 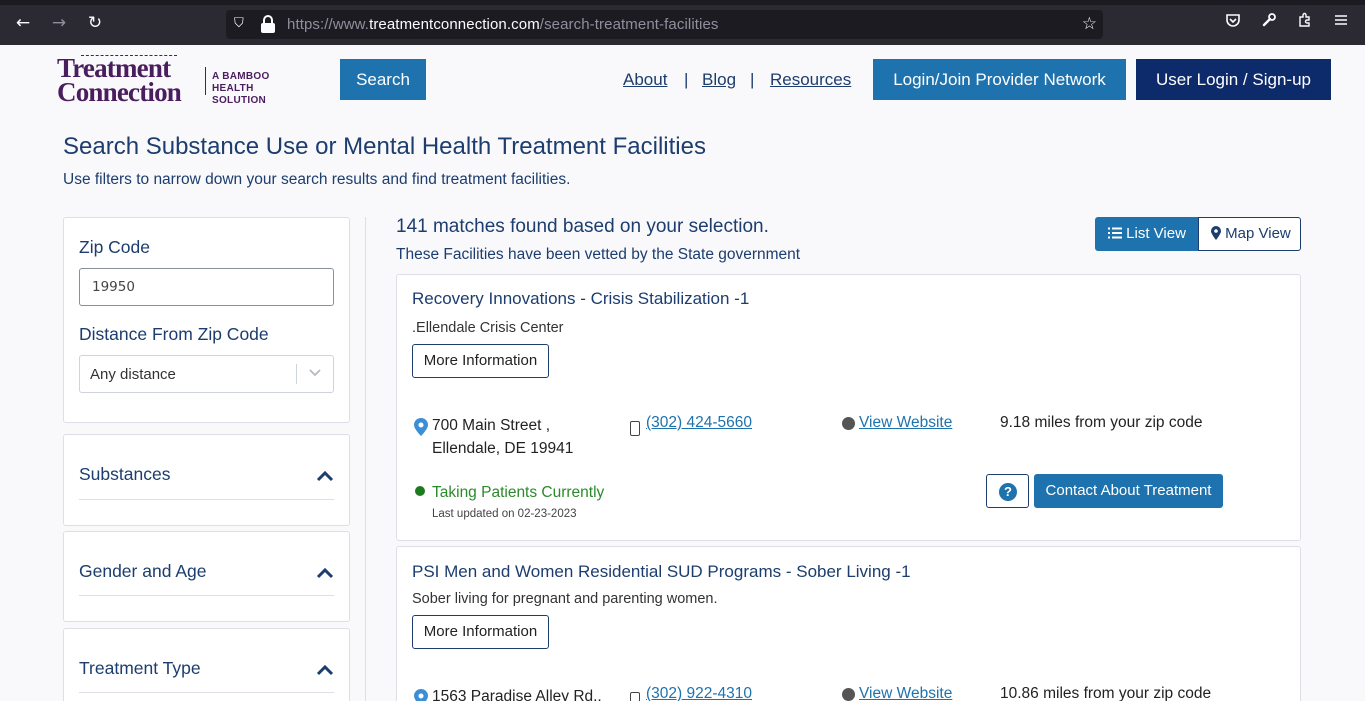 What do you see at coordinates (1269, 22) in the screenshot?
I see `wrench-icon` at bounding box center [1269, 22].